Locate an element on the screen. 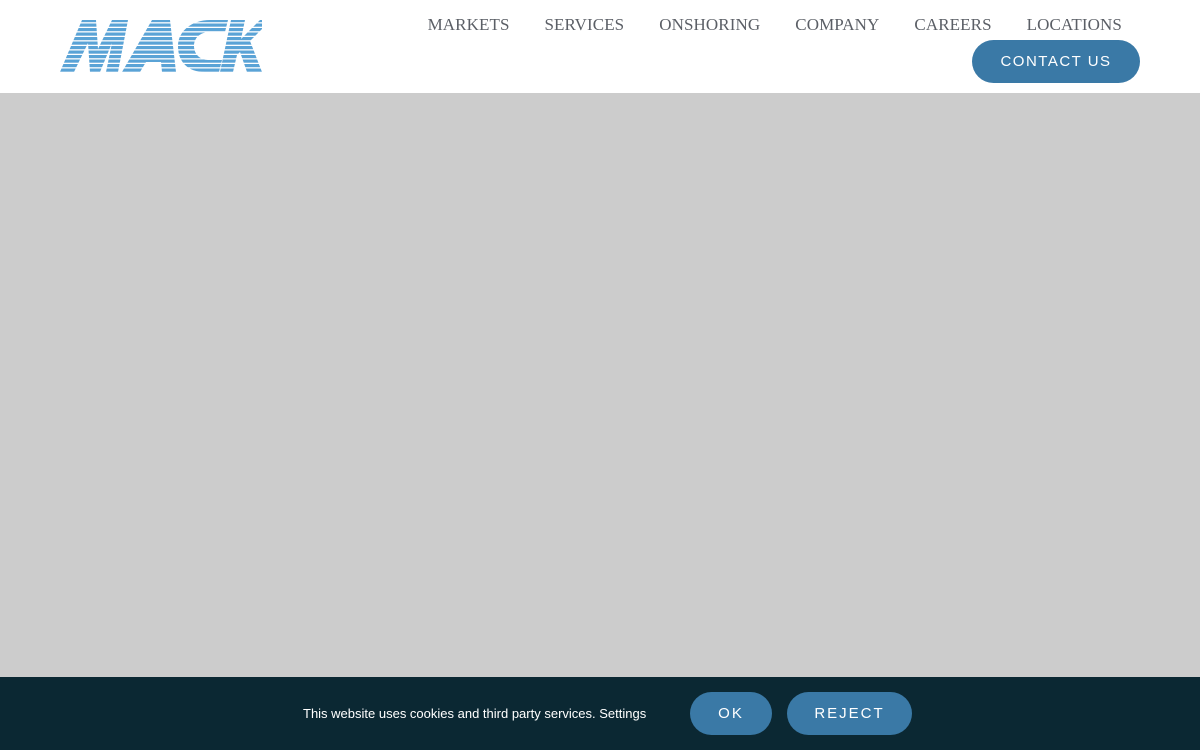 This screenshot has width=1200, height=750. logo-image is located at coordinates (161, 46).